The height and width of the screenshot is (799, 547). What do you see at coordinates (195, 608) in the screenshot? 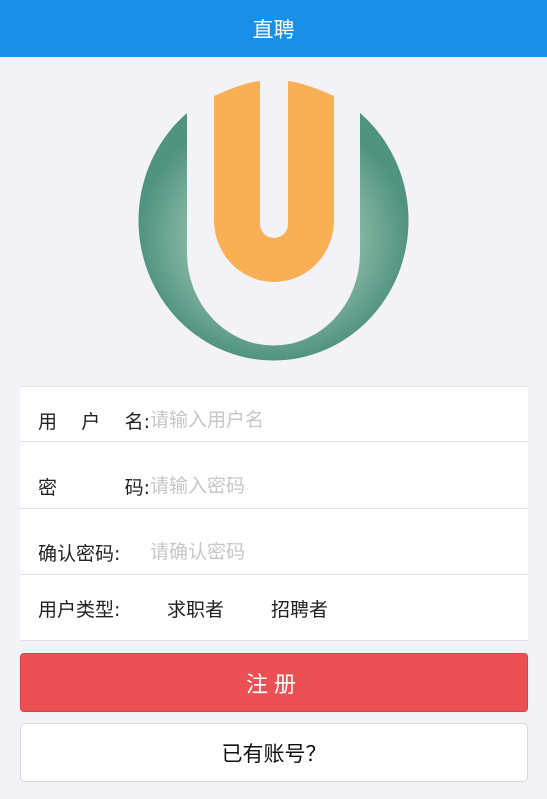
I see `option-job-seeker: 求职者` at bounding box center [195, 608].